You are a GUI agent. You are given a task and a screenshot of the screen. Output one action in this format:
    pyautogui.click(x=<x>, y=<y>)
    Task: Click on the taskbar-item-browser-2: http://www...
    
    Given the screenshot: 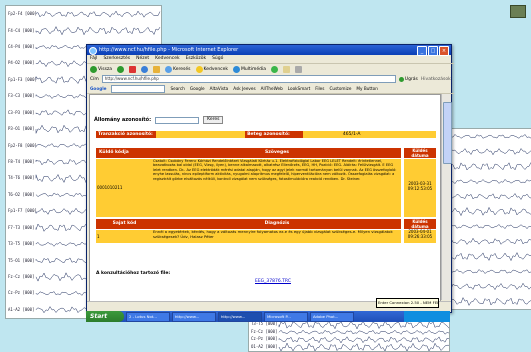 What is the action you would take?
    pyautogui.click(x=240, y=316)
    